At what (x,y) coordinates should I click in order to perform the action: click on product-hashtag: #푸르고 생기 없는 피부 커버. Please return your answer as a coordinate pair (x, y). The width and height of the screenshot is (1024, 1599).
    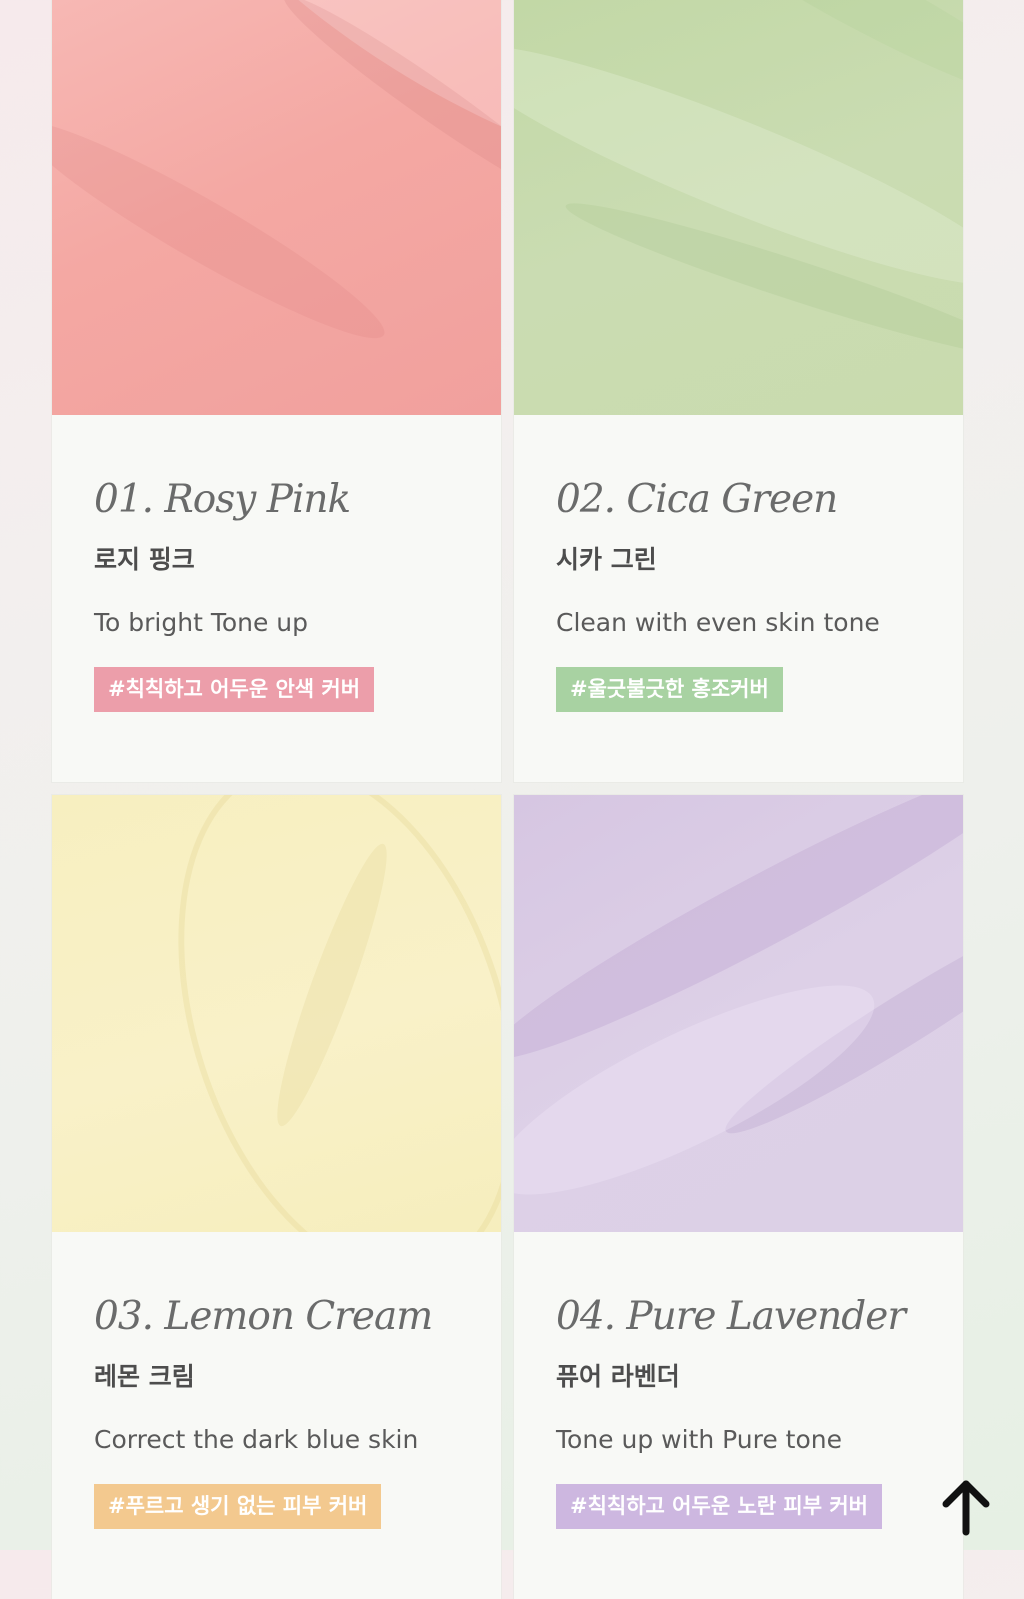
    Looking at the image, I should click on (238, 1506).